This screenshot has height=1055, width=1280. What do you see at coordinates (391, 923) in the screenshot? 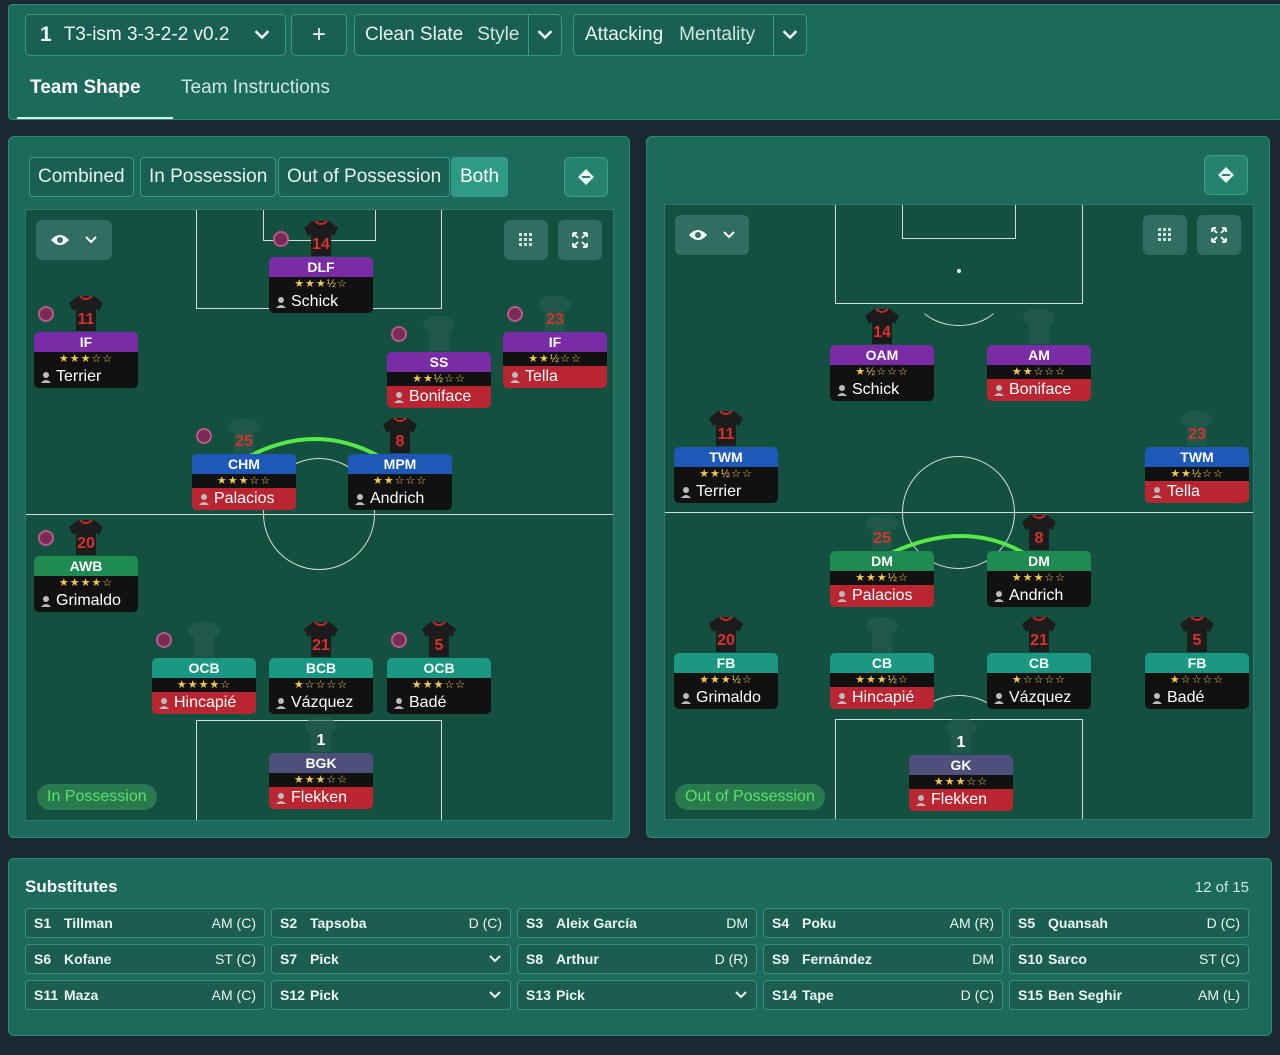
I see `substitute-slot: S2 Tapsoba D (C)` at bounding box center [391, 923].